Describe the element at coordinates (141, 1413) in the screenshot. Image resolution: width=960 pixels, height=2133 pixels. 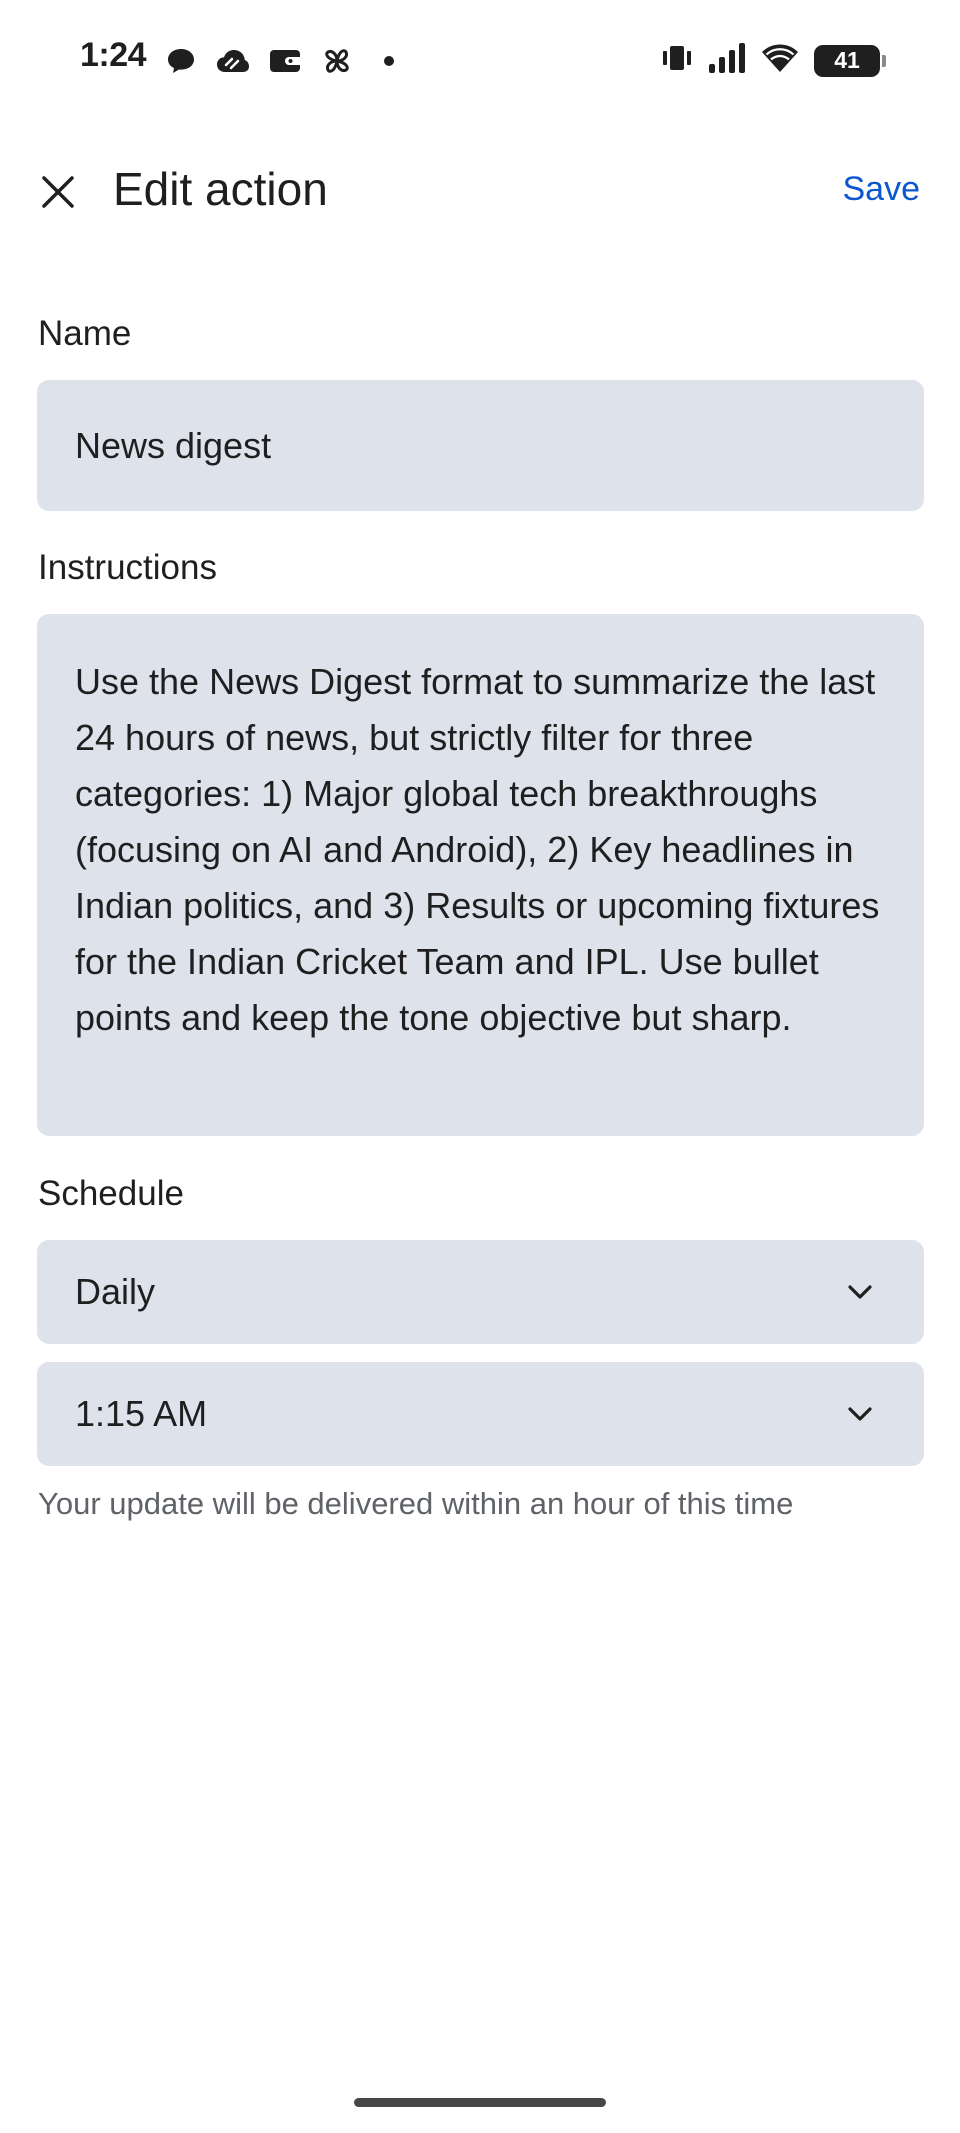
I see `time-value: 1:15 AM` at that location.